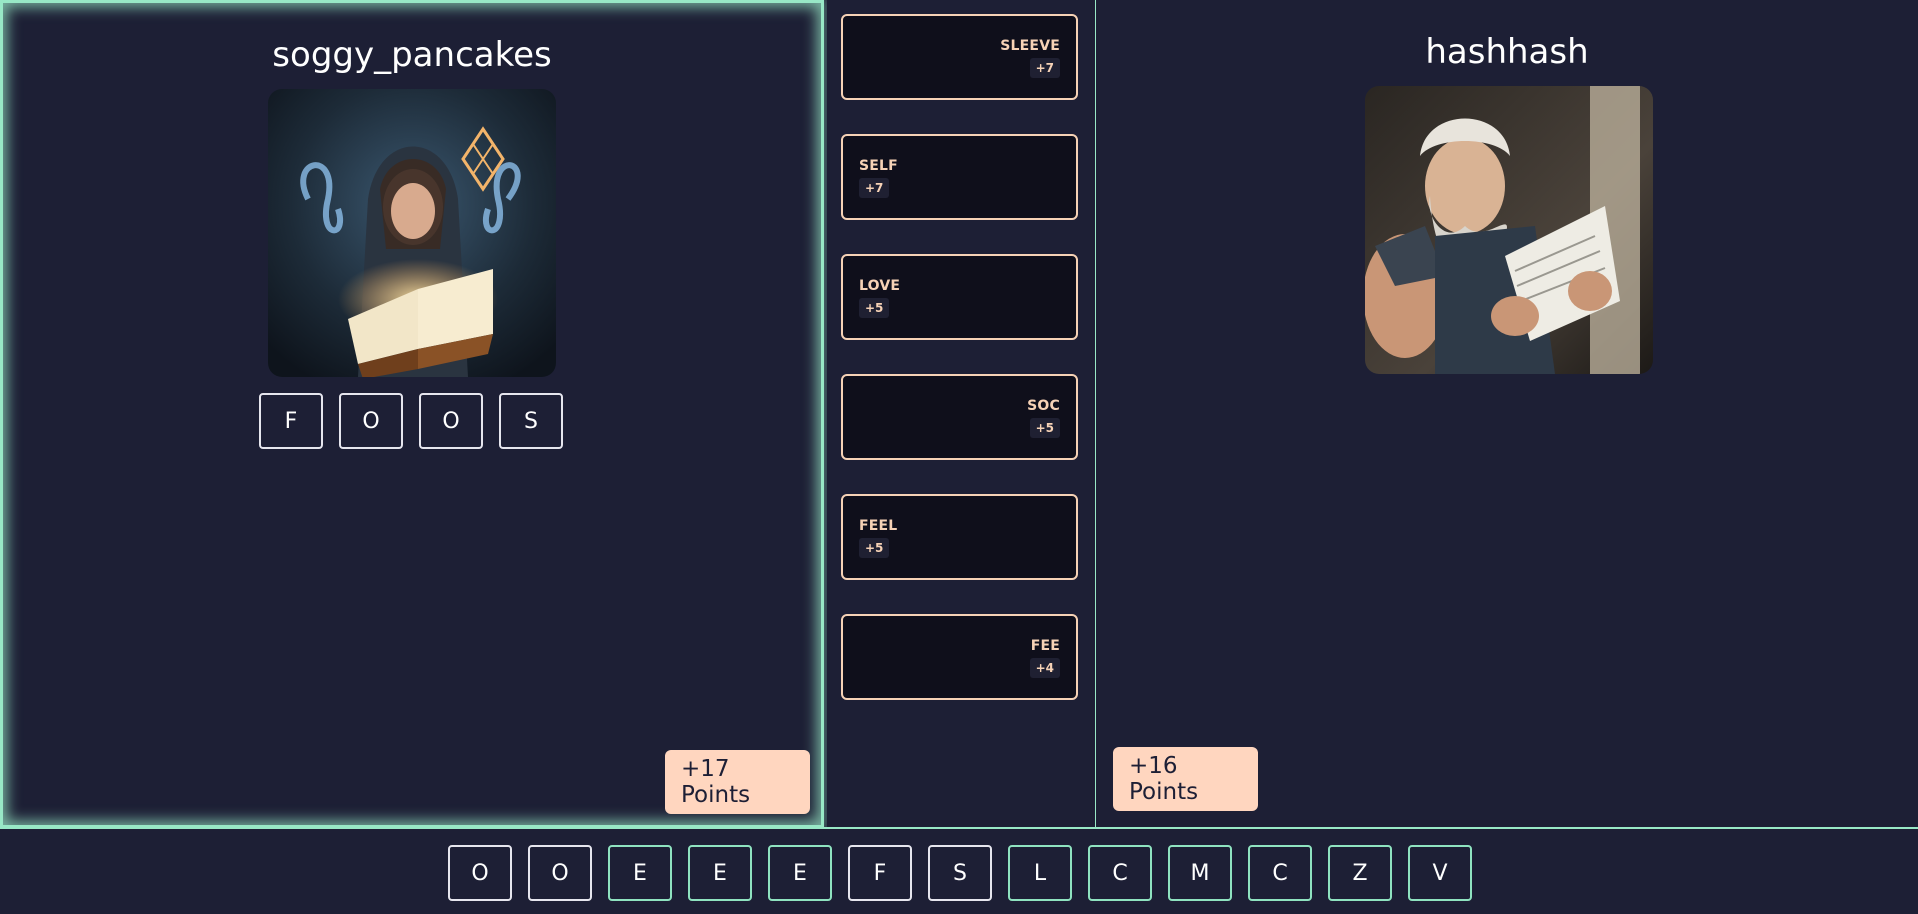 This screenshot has width=1918, height=914. I want to click on rack-tile: F, so click(880, 873).